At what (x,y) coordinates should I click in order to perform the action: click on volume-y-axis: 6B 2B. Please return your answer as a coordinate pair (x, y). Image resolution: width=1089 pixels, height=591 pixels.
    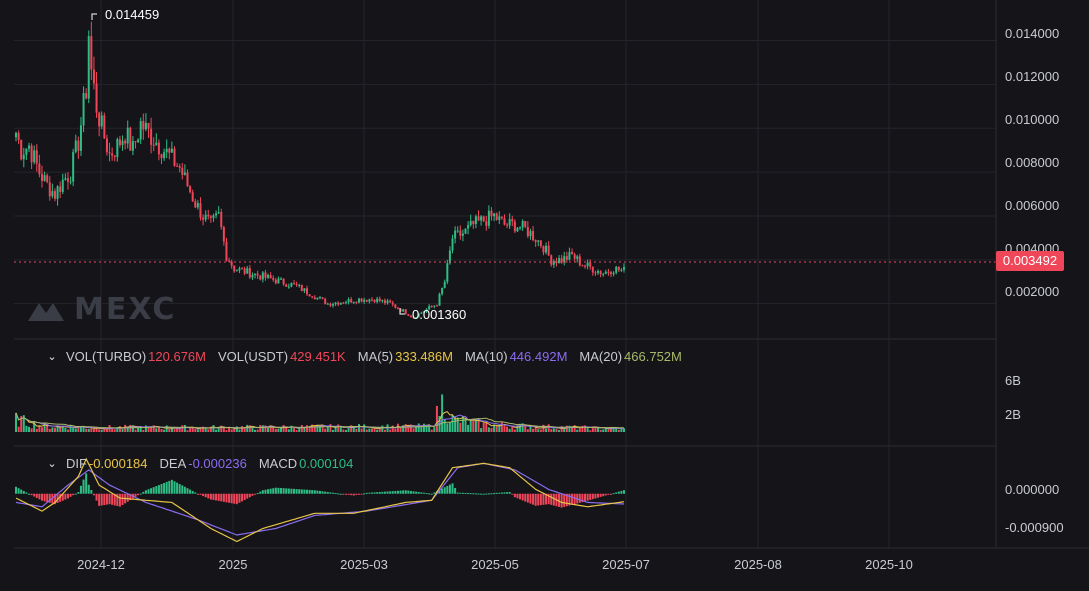
    Looking at the image, I should click on (1013, 397).